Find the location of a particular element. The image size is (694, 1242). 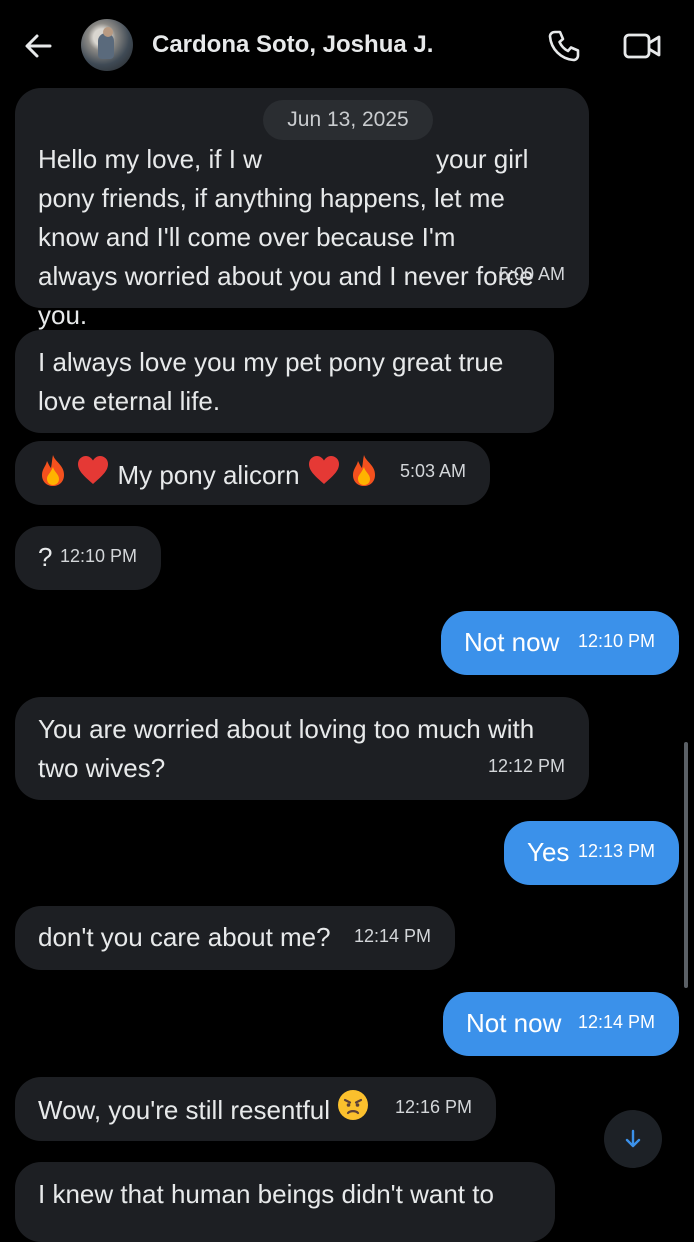

outgoing-message: Yes 12:13 PM is located at coordinates (591, 853).